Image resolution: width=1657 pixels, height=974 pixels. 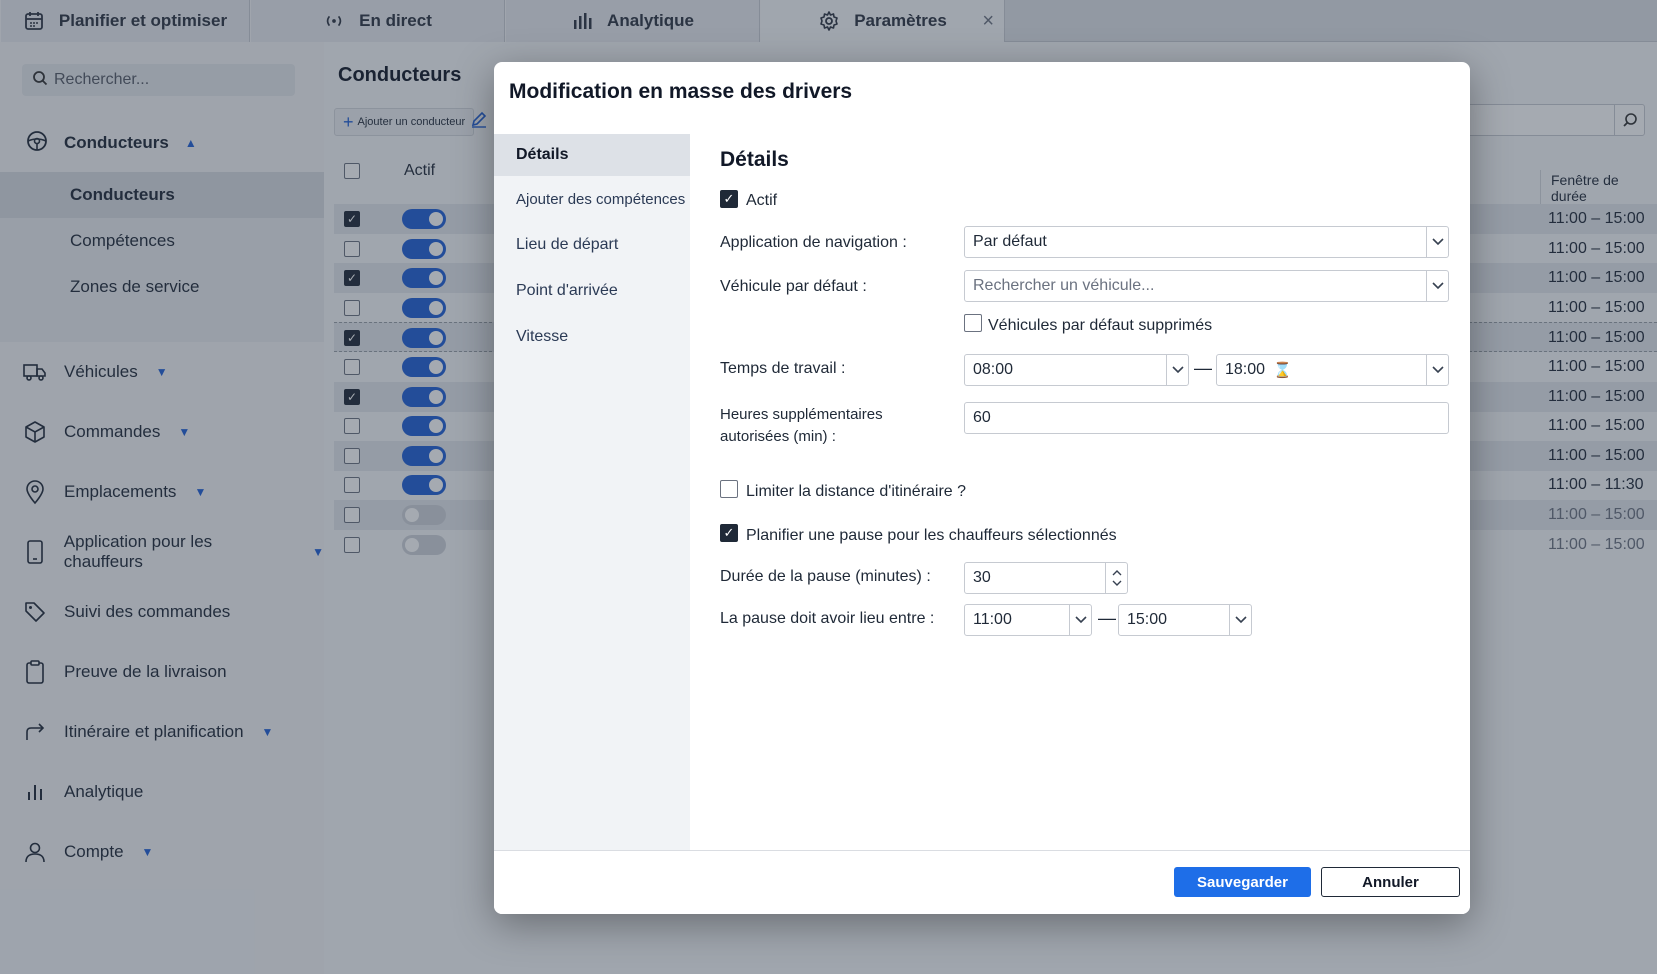 I want to click on work-start-value: 08:00, so click(x=993, y=369).